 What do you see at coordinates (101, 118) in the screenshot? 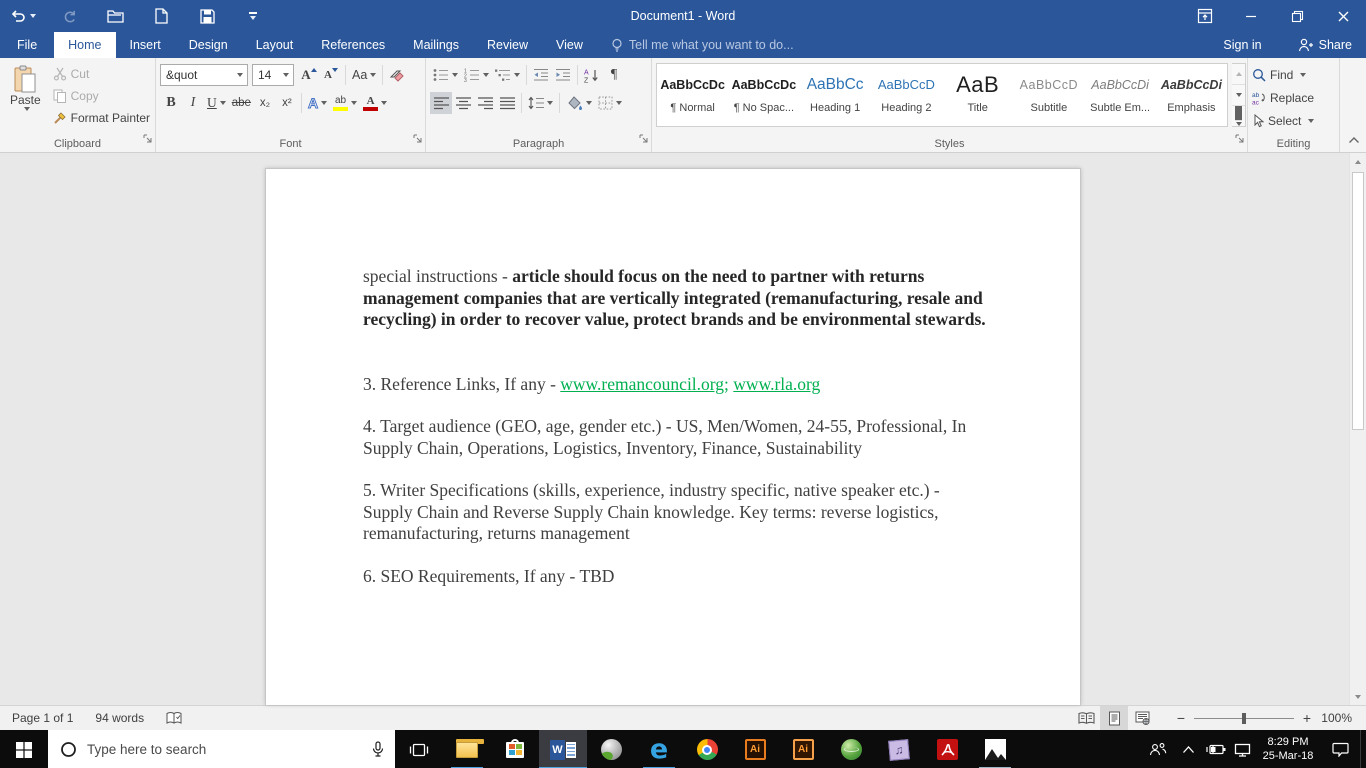
I see `format-painter-button: Format Painter` at bounding box center [101, 118].